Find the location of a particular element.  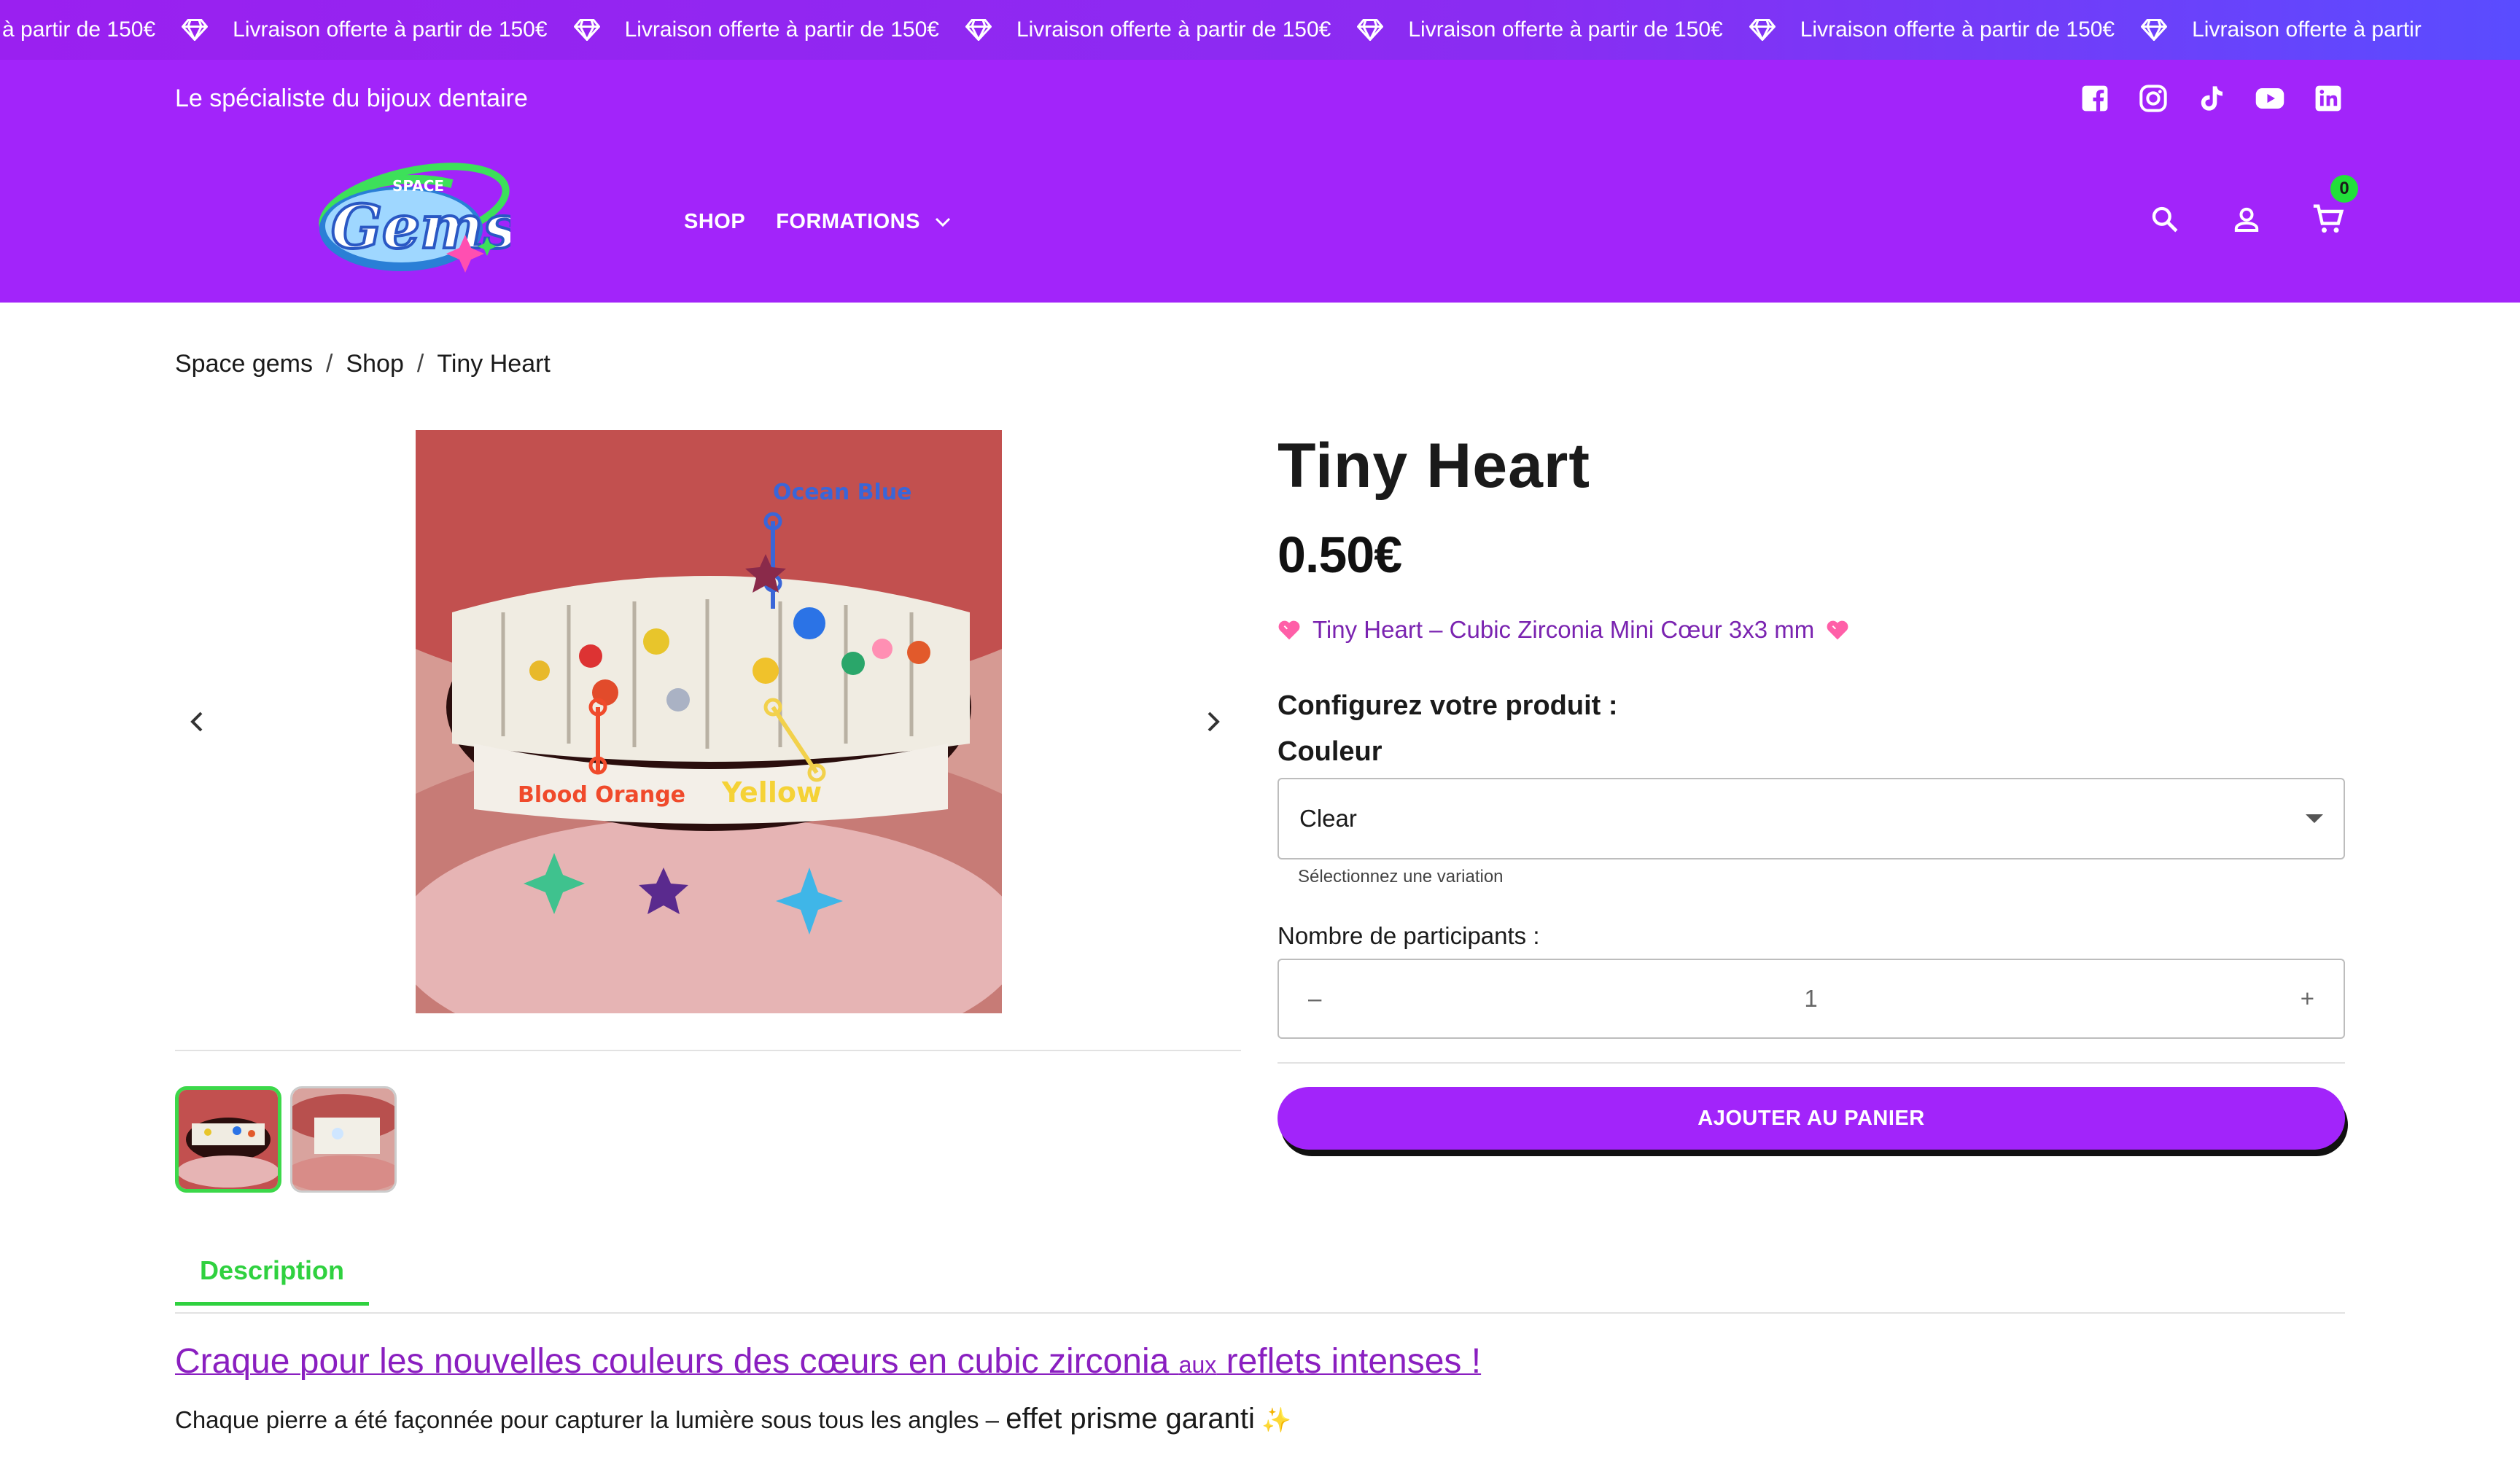

facebook-icon is located at coordinates (2095, 98).